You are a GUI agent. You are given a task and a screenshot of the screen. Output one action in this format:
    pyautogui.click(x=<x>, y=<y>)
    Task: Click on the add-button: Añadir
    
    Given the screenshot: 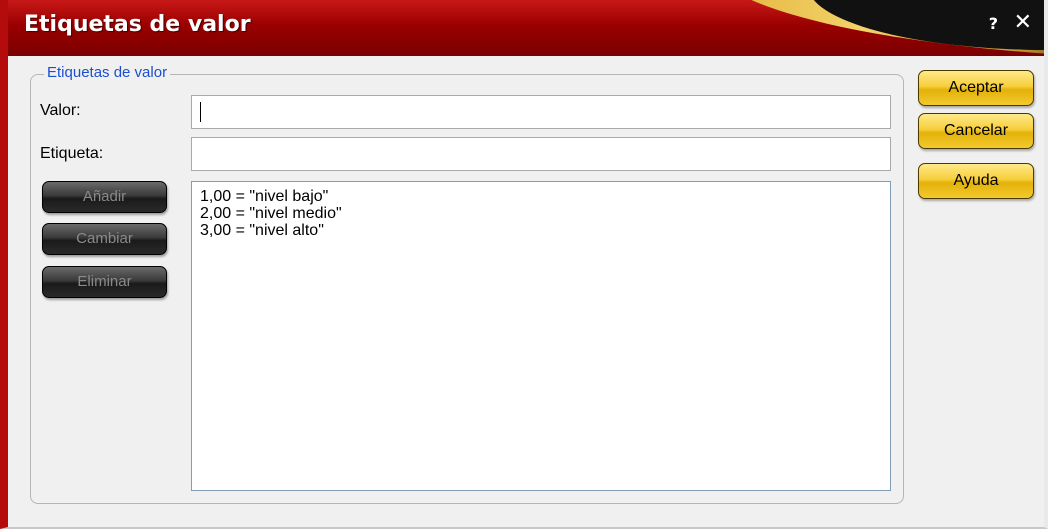 What is the action you would take?
    pyautogui.click(x=104, y=197)
    